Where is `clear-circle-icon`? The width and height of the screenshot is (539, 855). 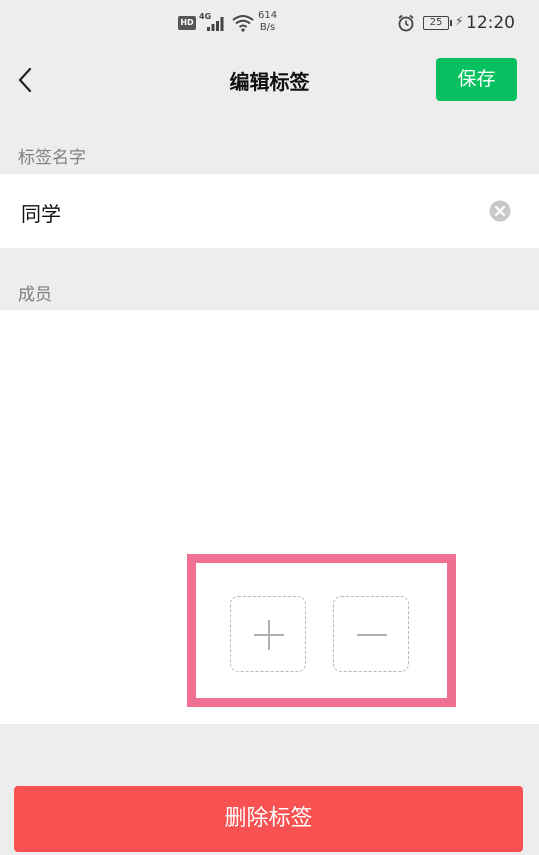
clear-circle-icon is located at coordinates (500, 211).